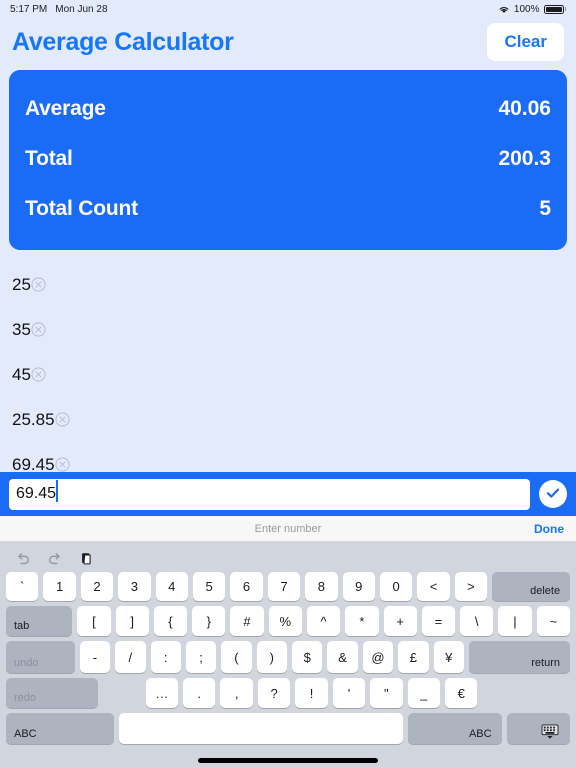 The width and height of the screenshot is (576, 768). I want to click on keyboard-row: tab[]{} #% ^ * + = \ | ~, so click(288, 621).